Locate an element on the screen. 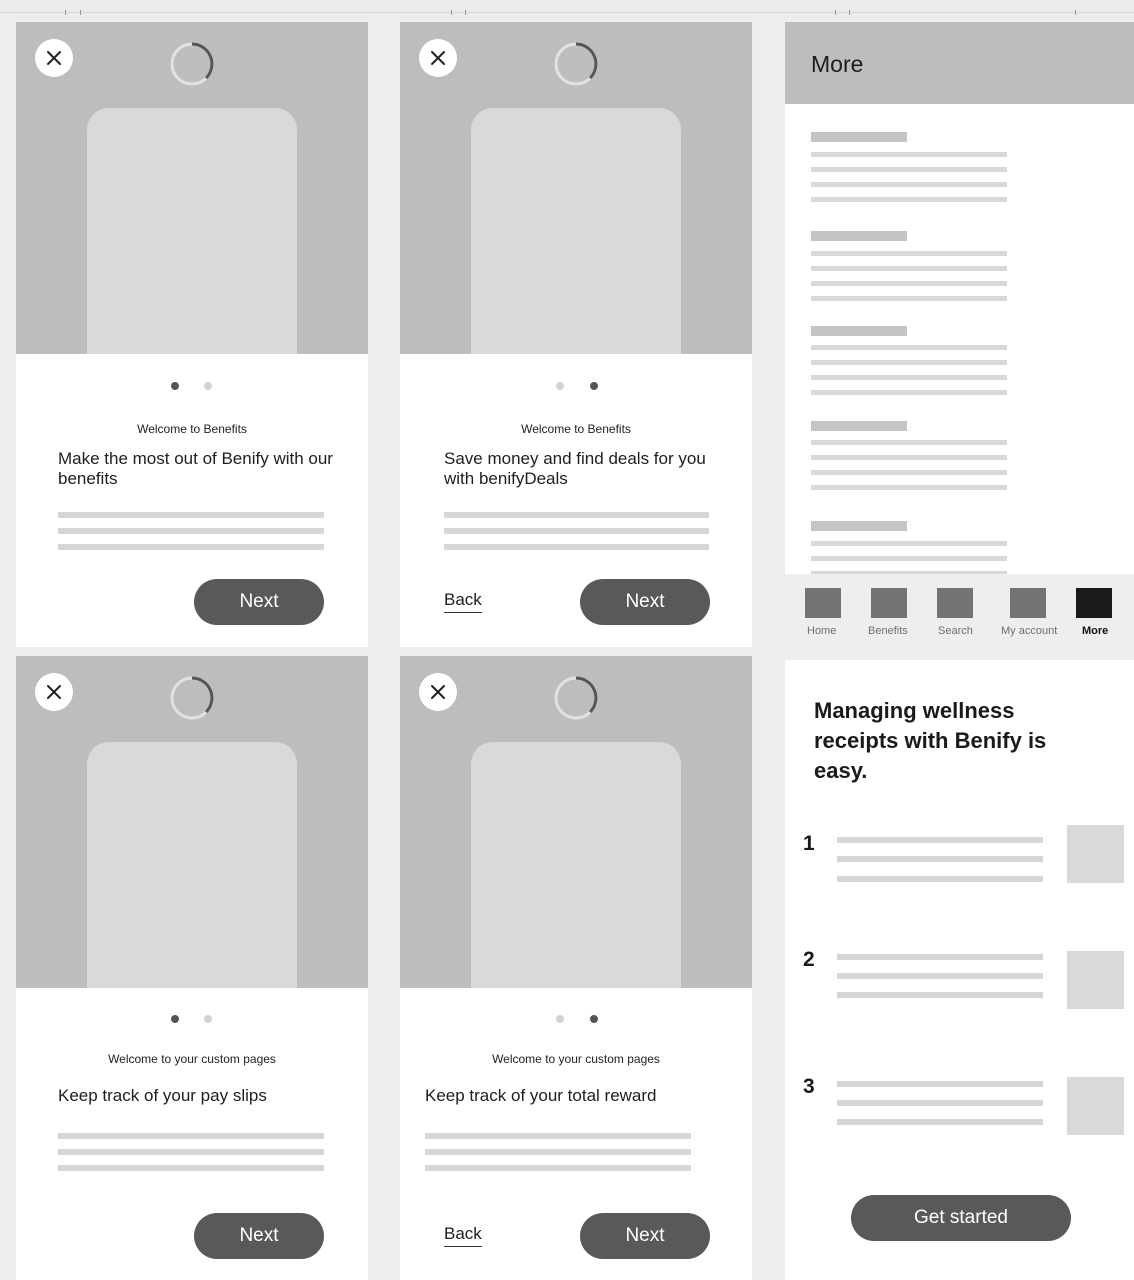 The height and width of the screenshot is (1280, 1134). bottom-tab-bar: Home Benefits Search My account More is located at coordinates (959, 610).